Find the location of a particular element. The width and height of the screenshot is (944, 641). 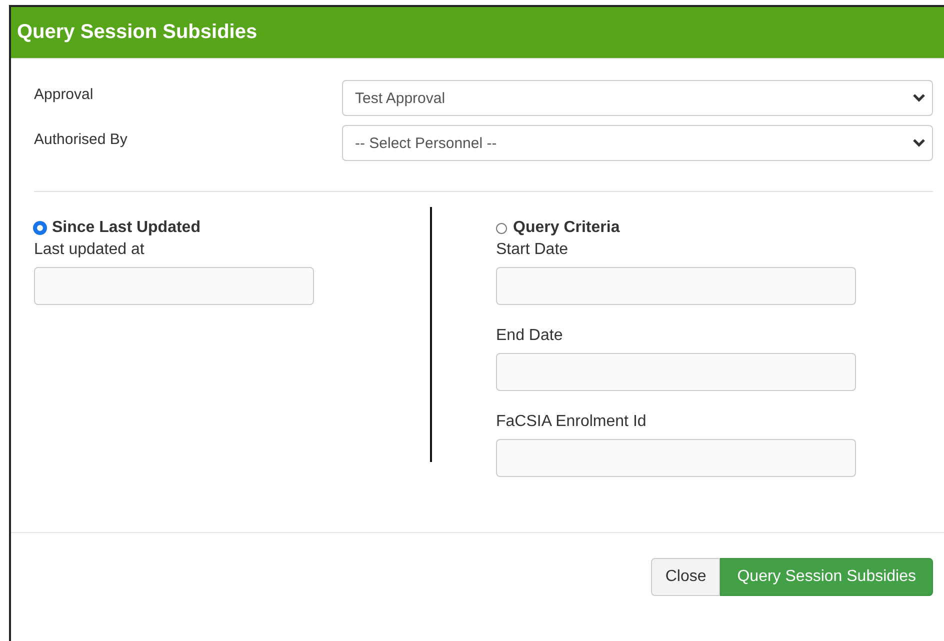

field-label: Last updated at is located at coordinates (90, 250).